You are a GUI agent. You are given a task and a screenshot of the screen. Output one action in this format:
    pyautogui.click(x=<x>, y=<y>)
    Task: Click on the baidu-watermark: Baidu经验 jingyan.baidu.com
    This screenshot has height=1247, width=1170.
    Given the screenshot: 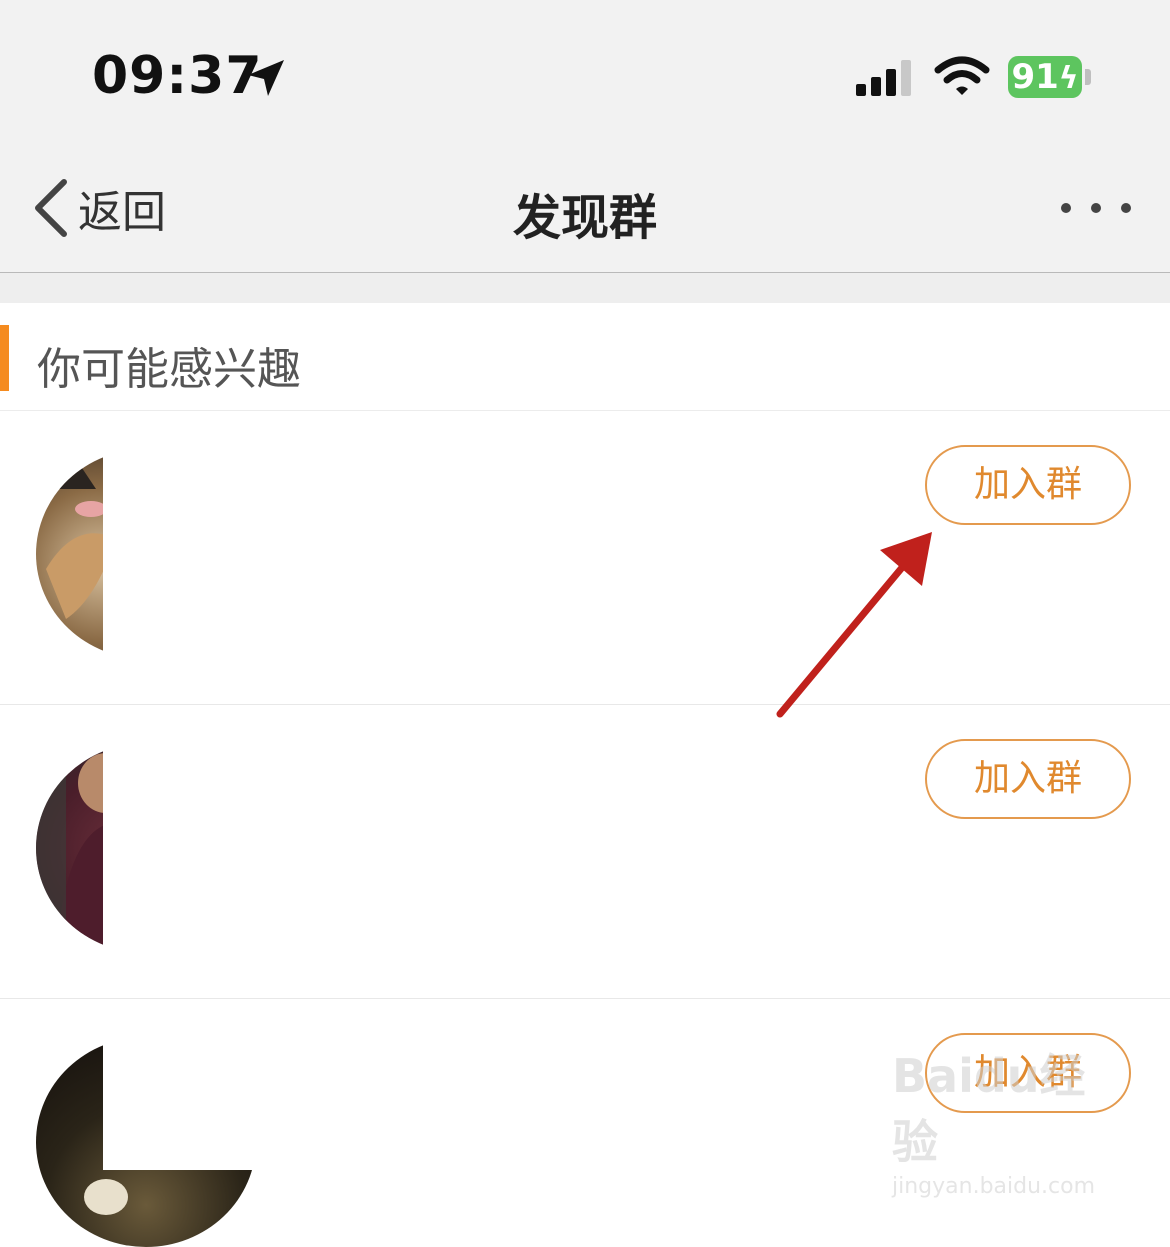 What is the action you would take?
    pyautogui.click(x=1007, y=1119)
    